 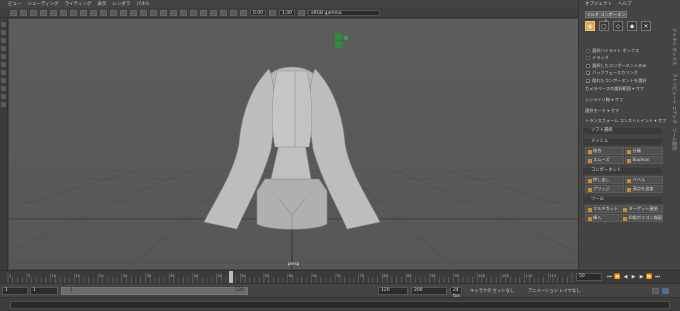 What do you see at coordinates (456, 293) in the screenshot?
I see `fps-dropdown: 24 fps` at bounding box center [456, 293].